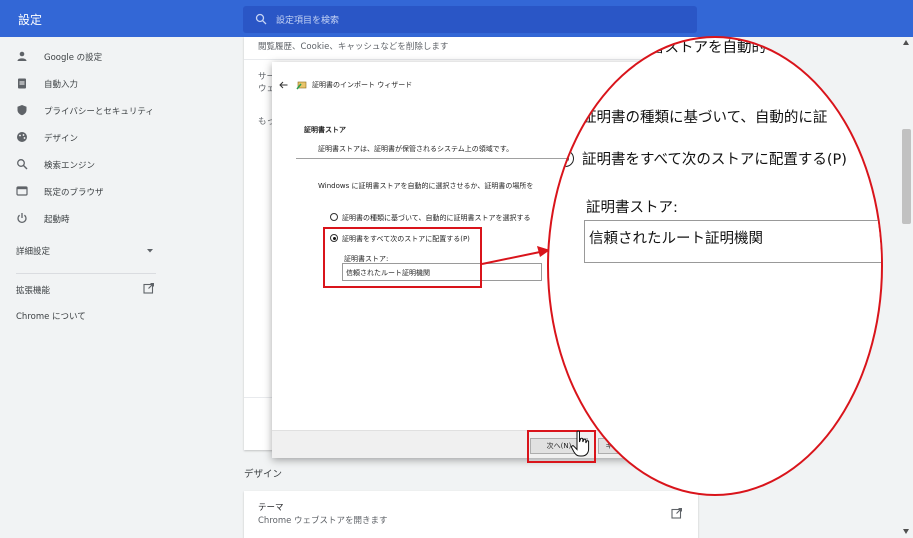  What do you see at coordinates (33, 252) in the screenshot?
I see `sidebar-advanced-label: 詳細設定` at bounding box center [33, 252].